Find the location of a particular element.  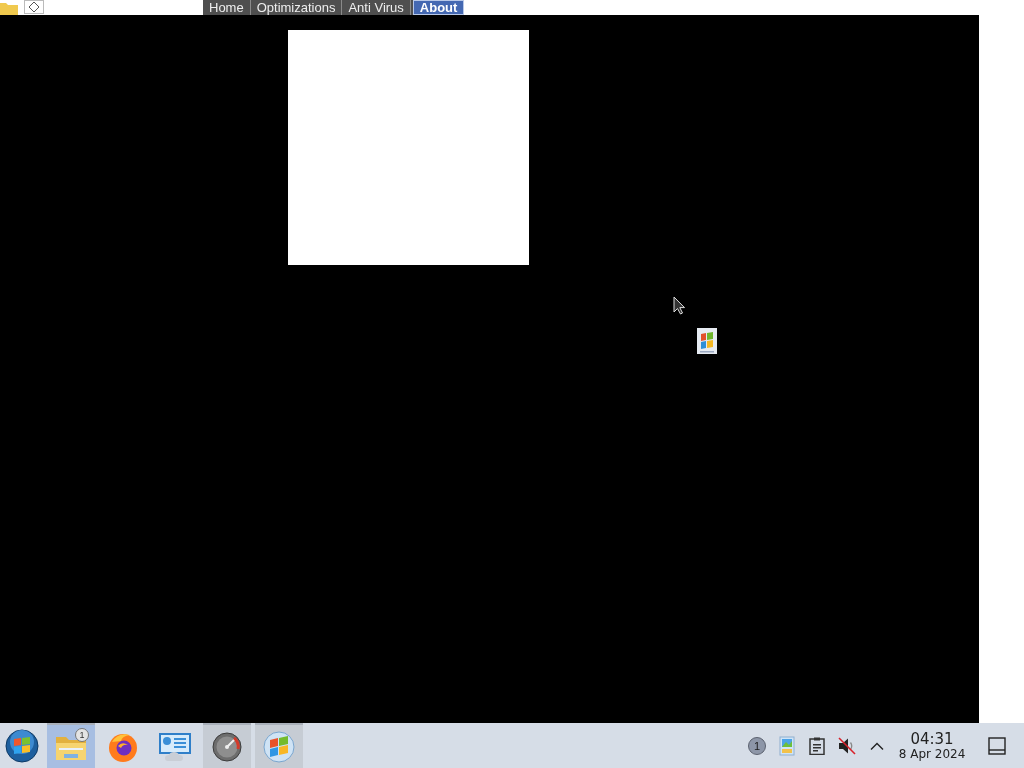

tray-counter: 1 is located at coordinates (757, 745).